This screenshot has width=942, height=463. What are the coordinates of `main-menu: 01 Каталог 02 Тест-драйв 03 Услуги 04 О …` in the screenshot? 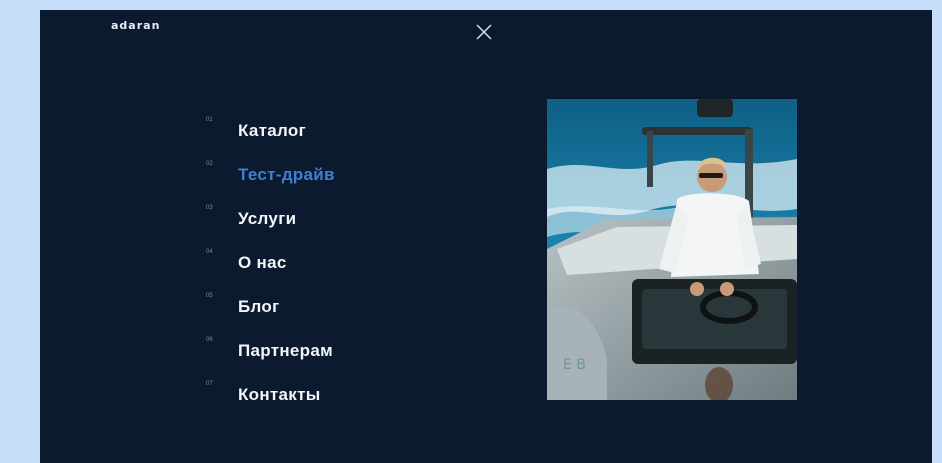 It's located at (270, 263).